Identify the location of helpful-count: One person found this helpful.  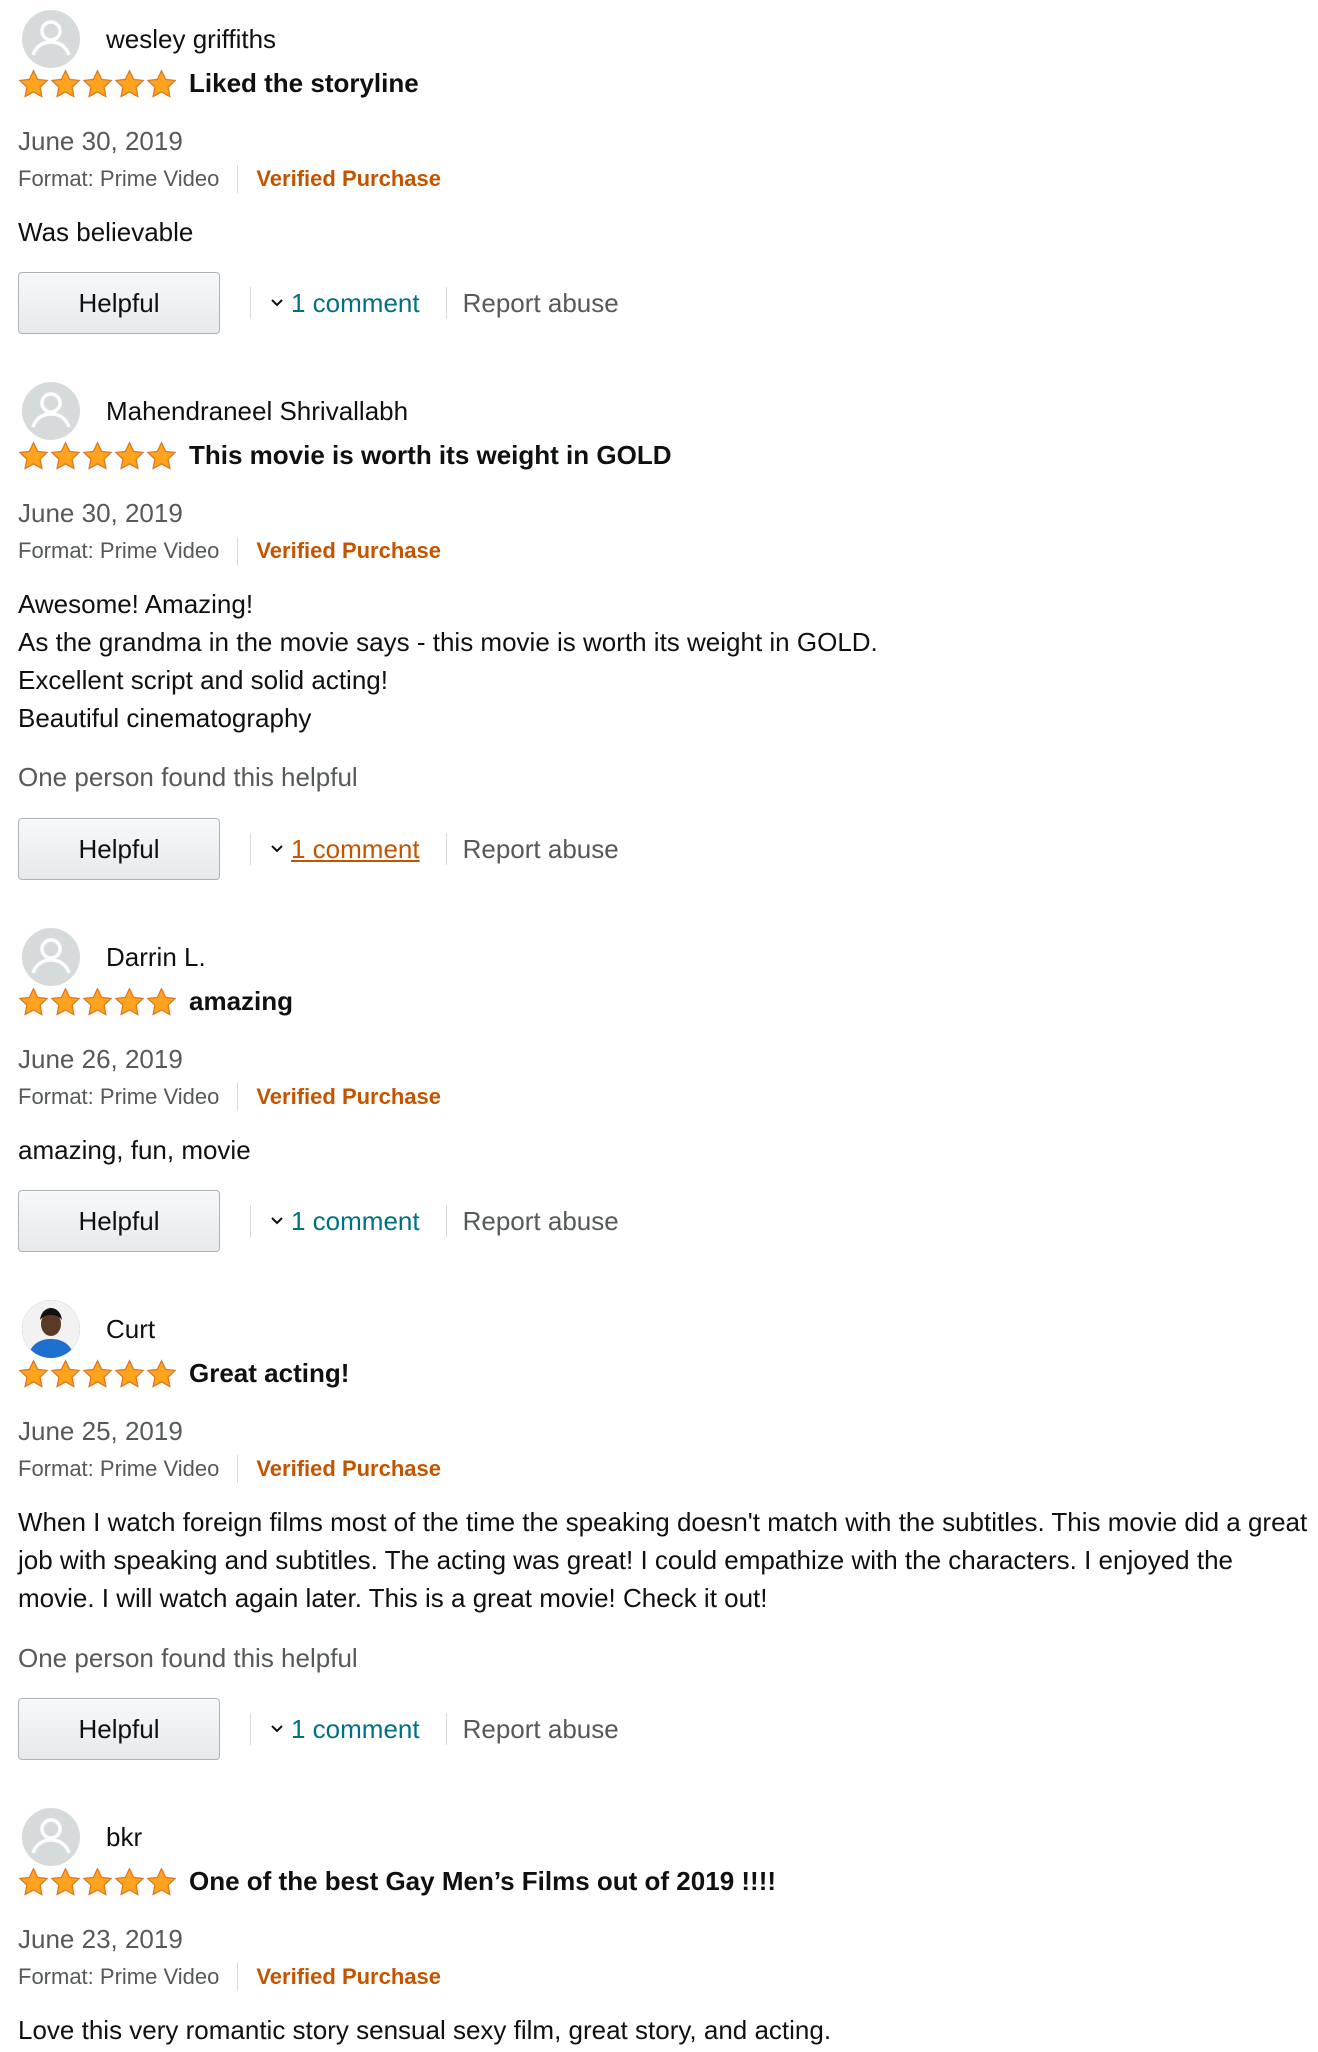
(188, 777).